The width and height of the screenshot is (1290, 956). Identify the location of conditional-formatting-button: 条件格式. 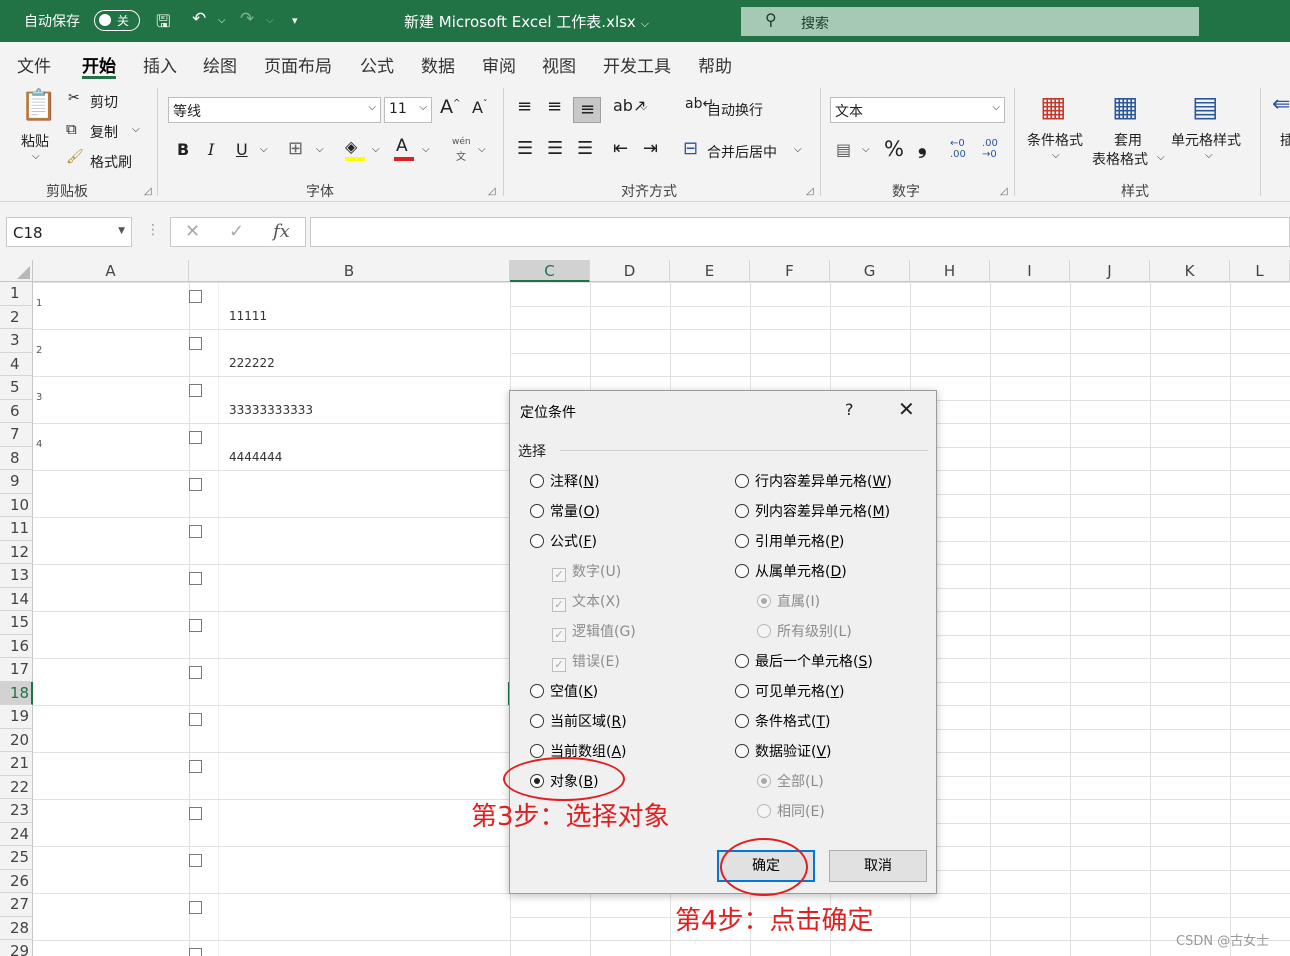
(1055, 140).